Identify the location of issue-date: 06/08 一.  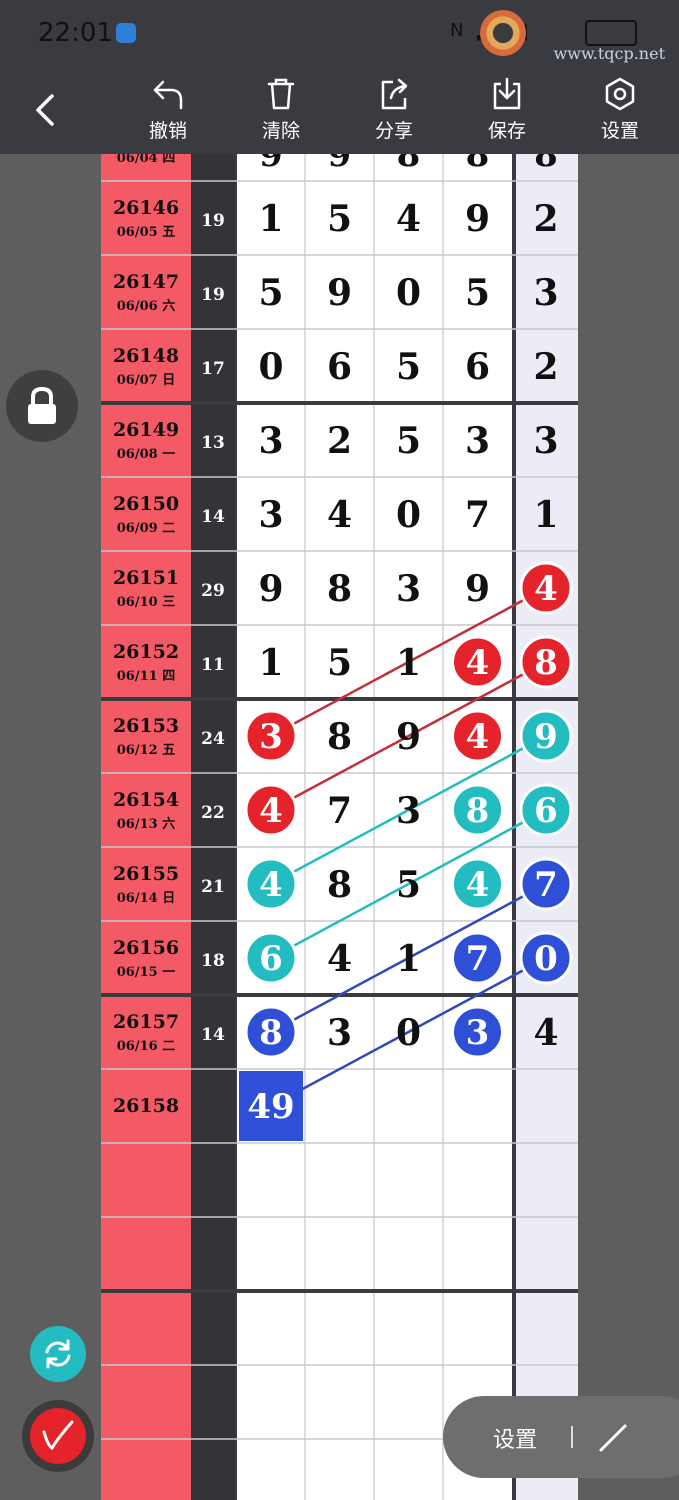
(146, 454).